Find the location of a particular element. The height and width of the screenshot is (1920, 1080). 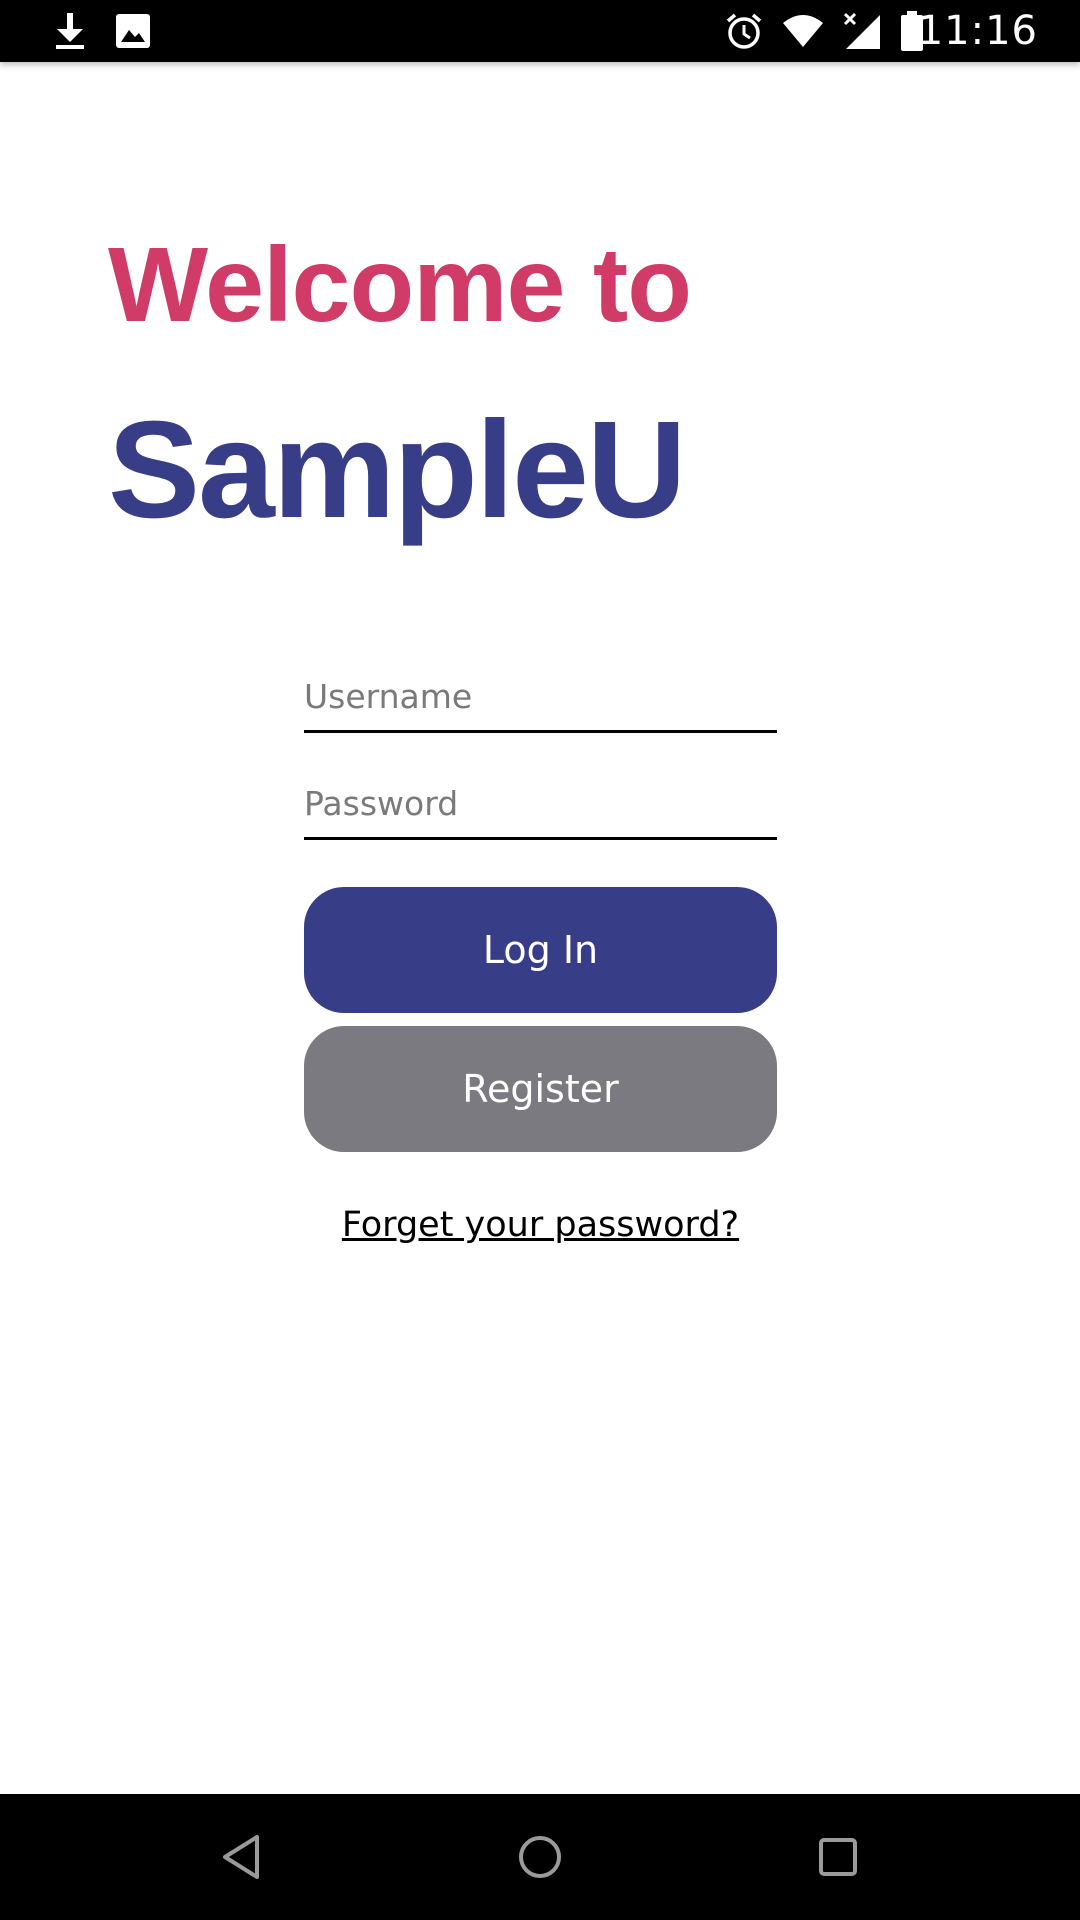

alarm-icon is located at coordinates (744, 31).